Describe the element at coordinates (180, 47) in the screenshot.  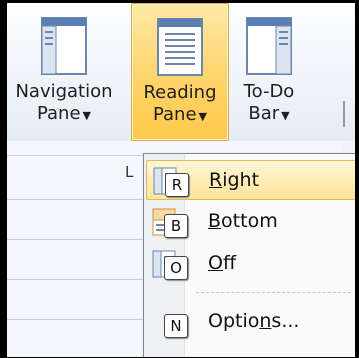
I see `reading-pane-icon` at that location.